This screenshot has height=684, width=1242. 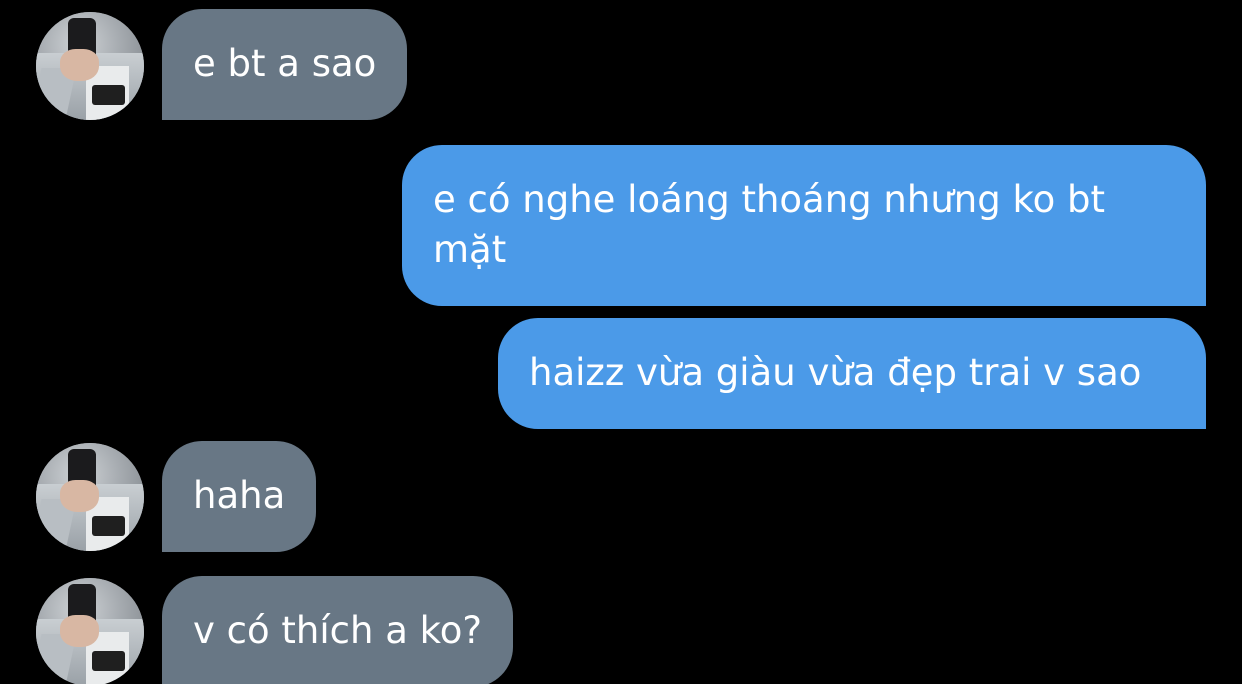 What do you see at coordinates (338, 630) in the screenshot?
I see `message-bubble-incoming: v có thích a ko?` at bounding box center [338, 630].